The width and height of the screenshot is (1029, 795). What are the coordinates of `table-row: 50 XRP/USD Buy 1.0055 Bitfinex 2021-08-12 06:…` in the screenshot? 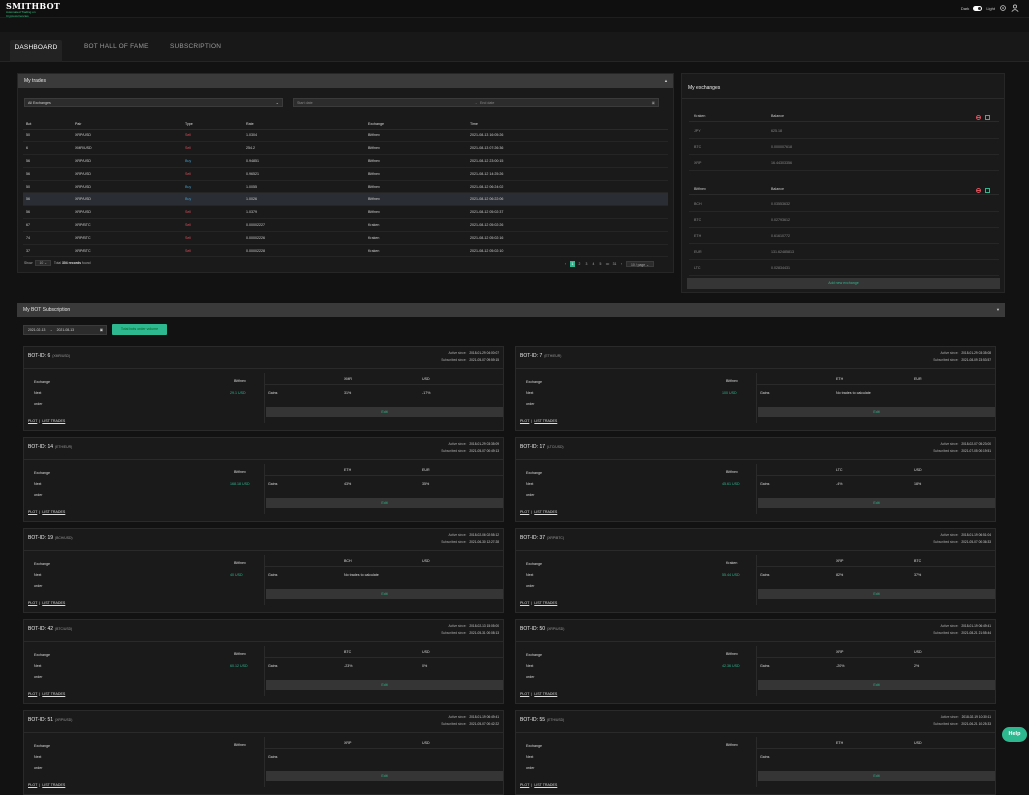 It's located at (345, 187).